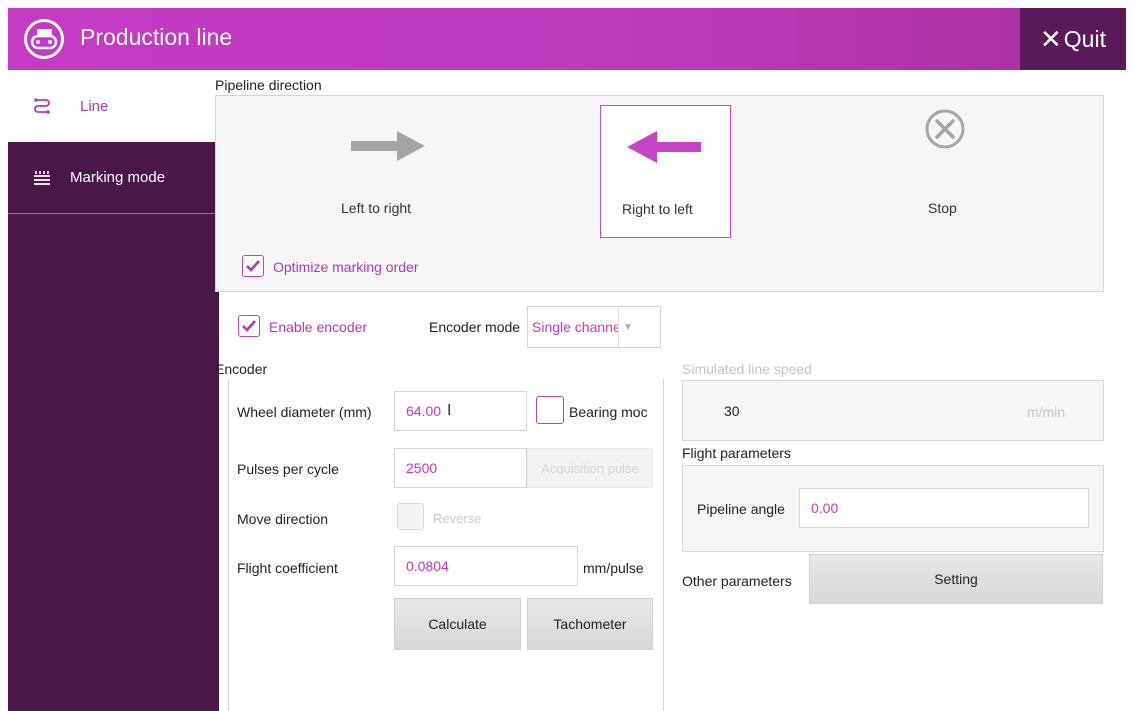 The width and height of the screenshot is (1134, 711). I want to click on other-parameters-label: Other parameters, so click(737, 581).